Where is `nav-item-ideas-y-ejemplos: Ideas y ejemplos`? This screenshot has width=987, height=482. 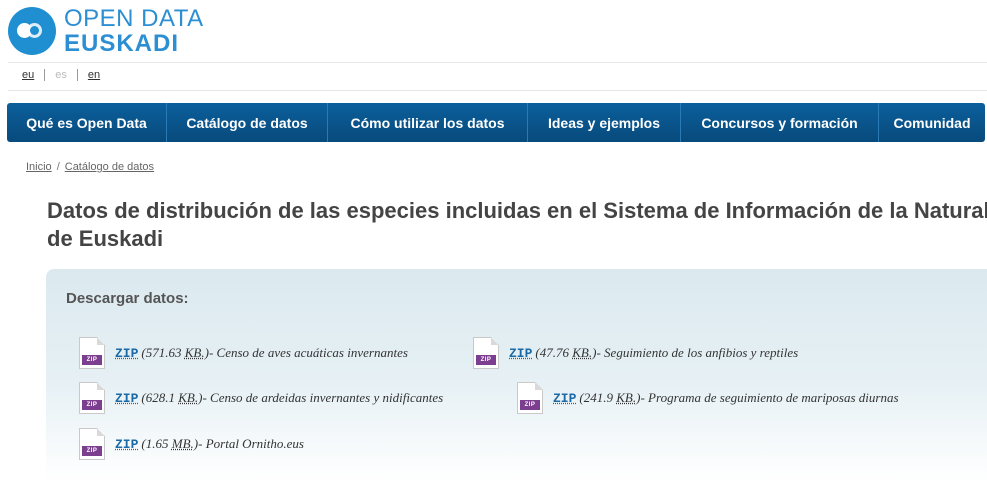 nav-item-ideas-y-ejemplos: Ideas y ejemplos is located at coordinates (604, 122).